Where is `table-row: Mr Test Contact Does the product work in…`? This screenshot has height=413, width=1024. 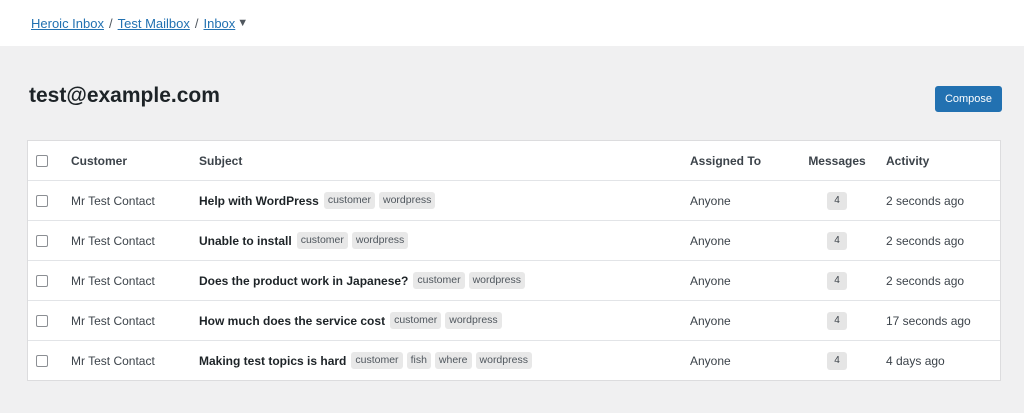 table-row: Mr Test Contact Does the product work in… is located at coordinates (514, 281).